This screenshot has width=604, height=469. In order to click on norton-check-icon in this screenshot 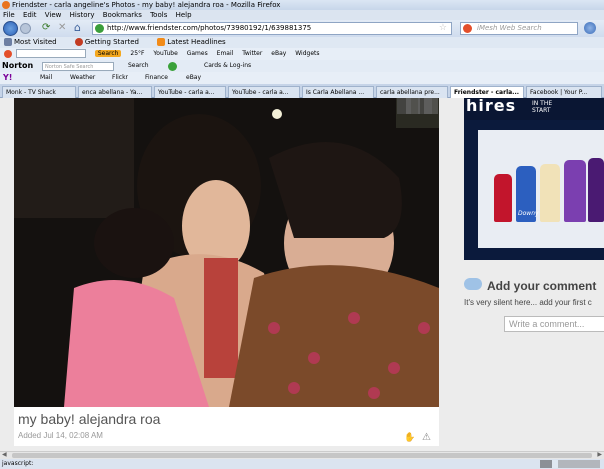, I will do `click(172, 66)`.